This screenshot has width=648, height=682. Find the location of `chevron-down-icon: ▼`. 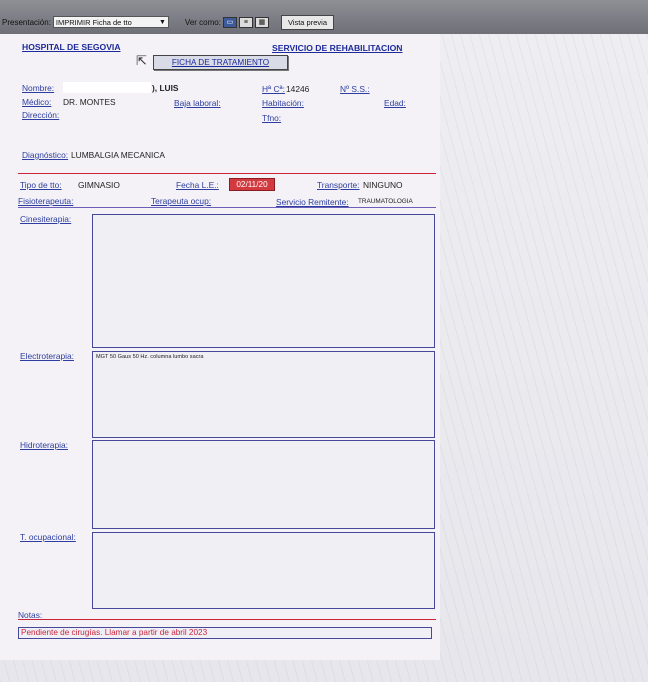

chevron-down-icon: ▼ is located at coordinates (162, 22).